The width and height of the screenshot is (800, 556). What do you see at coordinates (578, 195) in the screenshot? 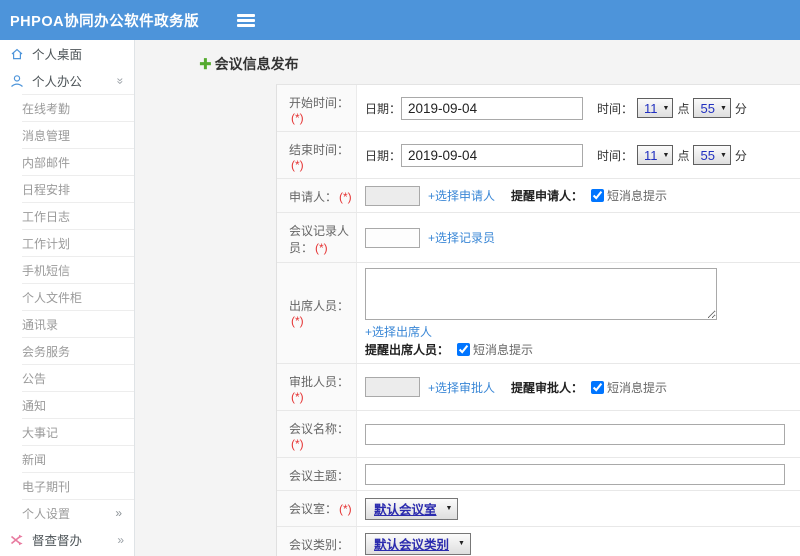
I see `field-value: +选择申请人 提醒申请人： 短消息提示` at bounding box center [578, 195].